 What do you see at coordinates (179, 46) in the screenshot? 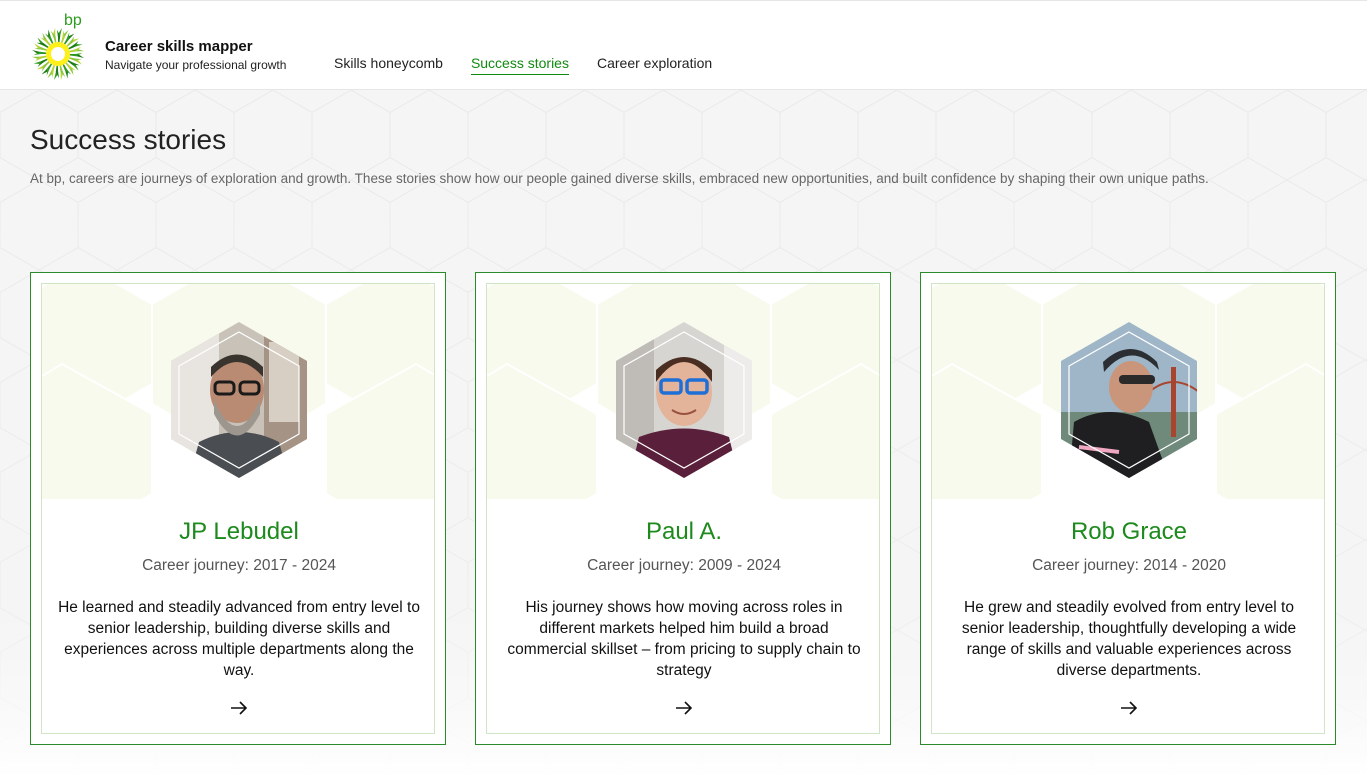
I see `app-title: Career skills mapper` at bounding box center [179, 46].